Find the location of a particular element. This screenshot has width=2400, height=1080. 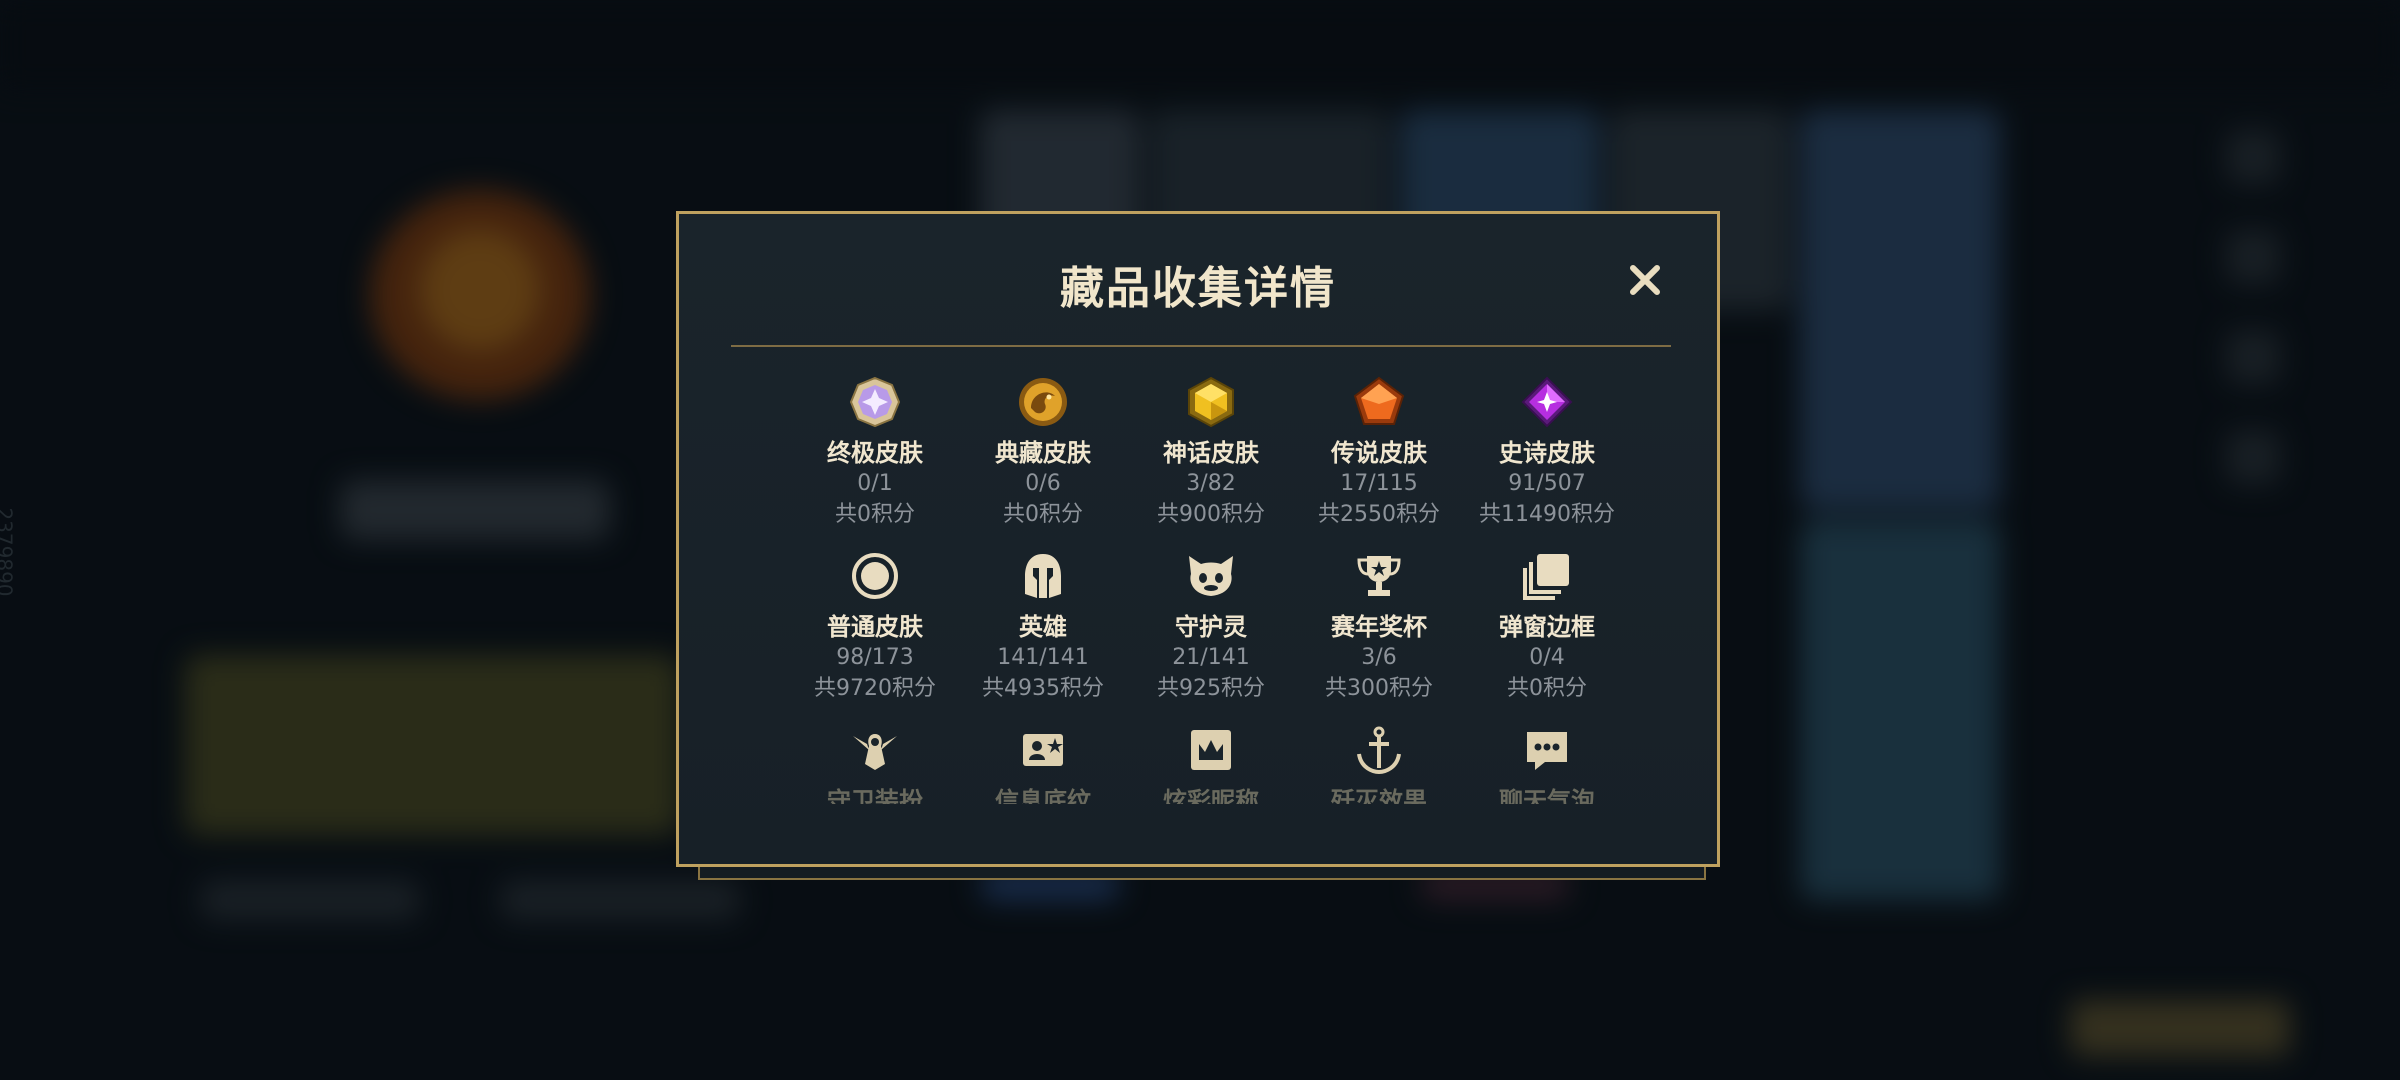

item-name: 神话皮肤 is located at coordinates (1211, 453).